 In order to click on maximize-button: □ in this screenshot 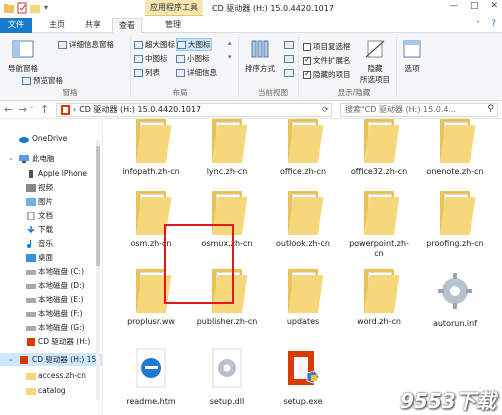, I will do `click(474, 6)`.